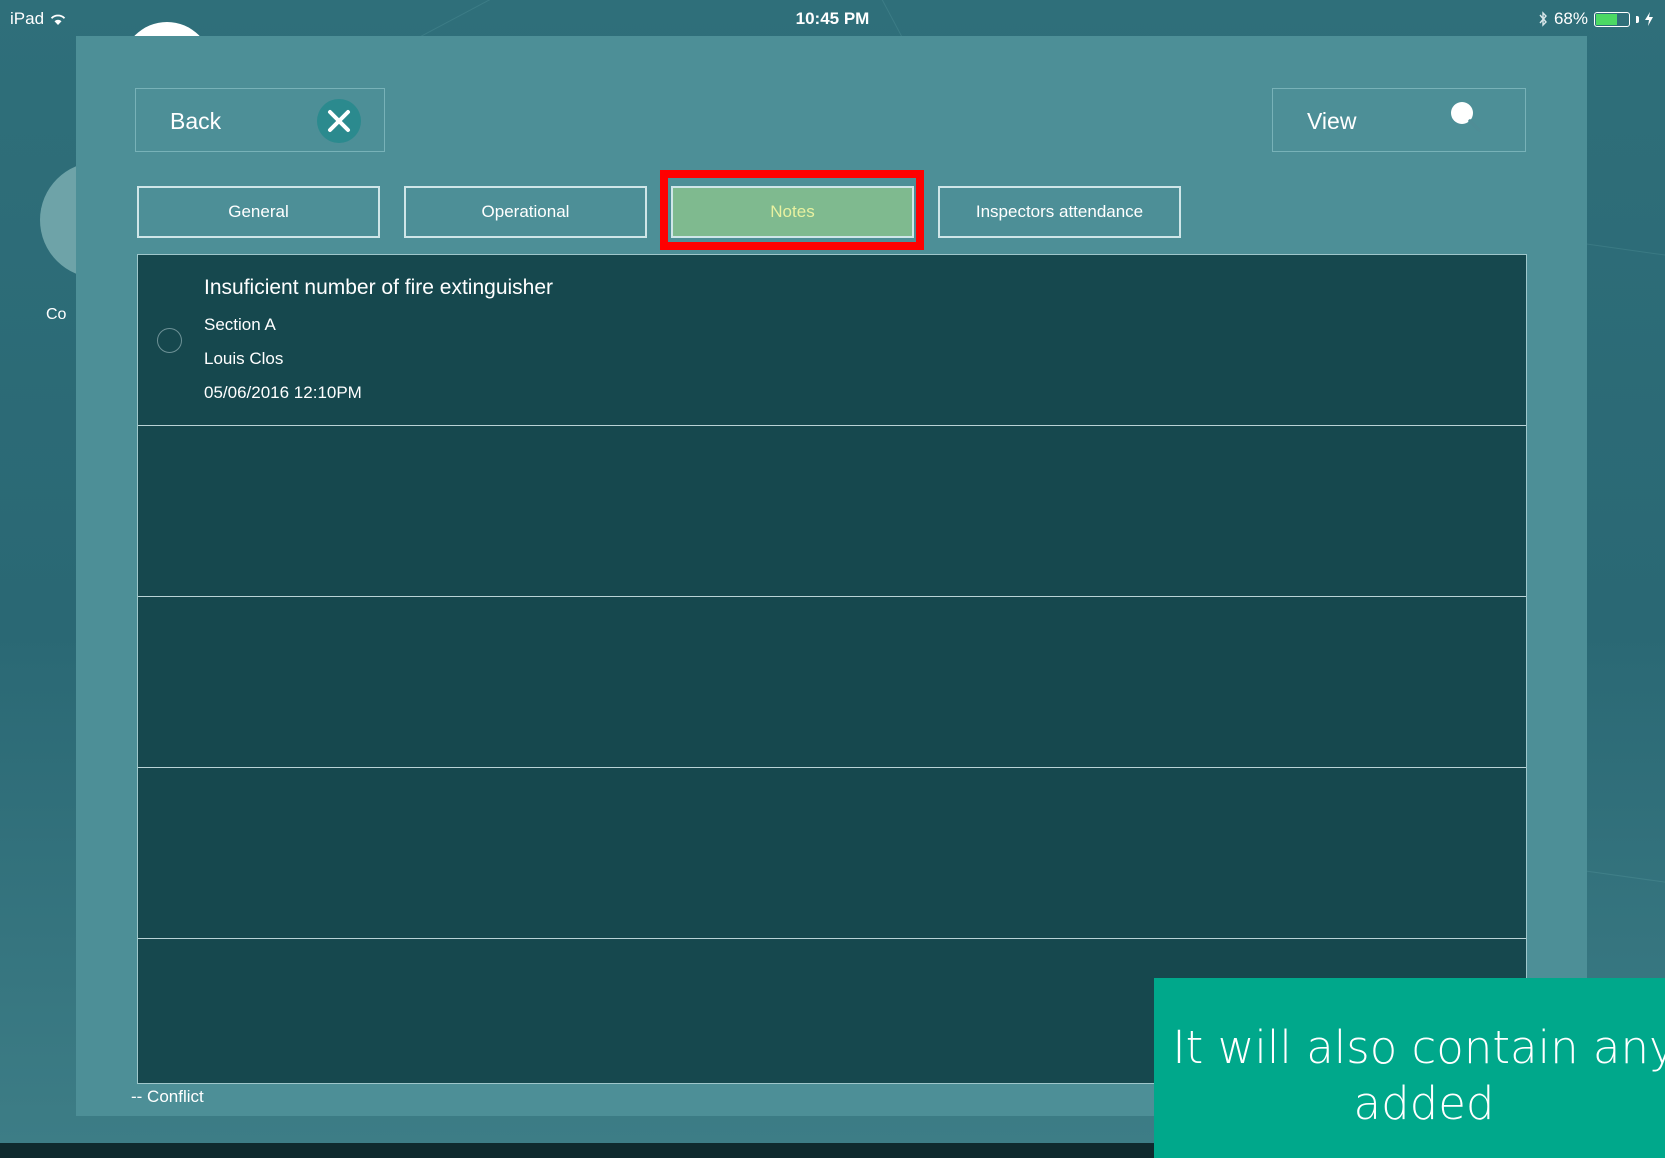  Describe the element at coordinates (240, 324) in the screenshot. I see `note-section: Section A` at that location.